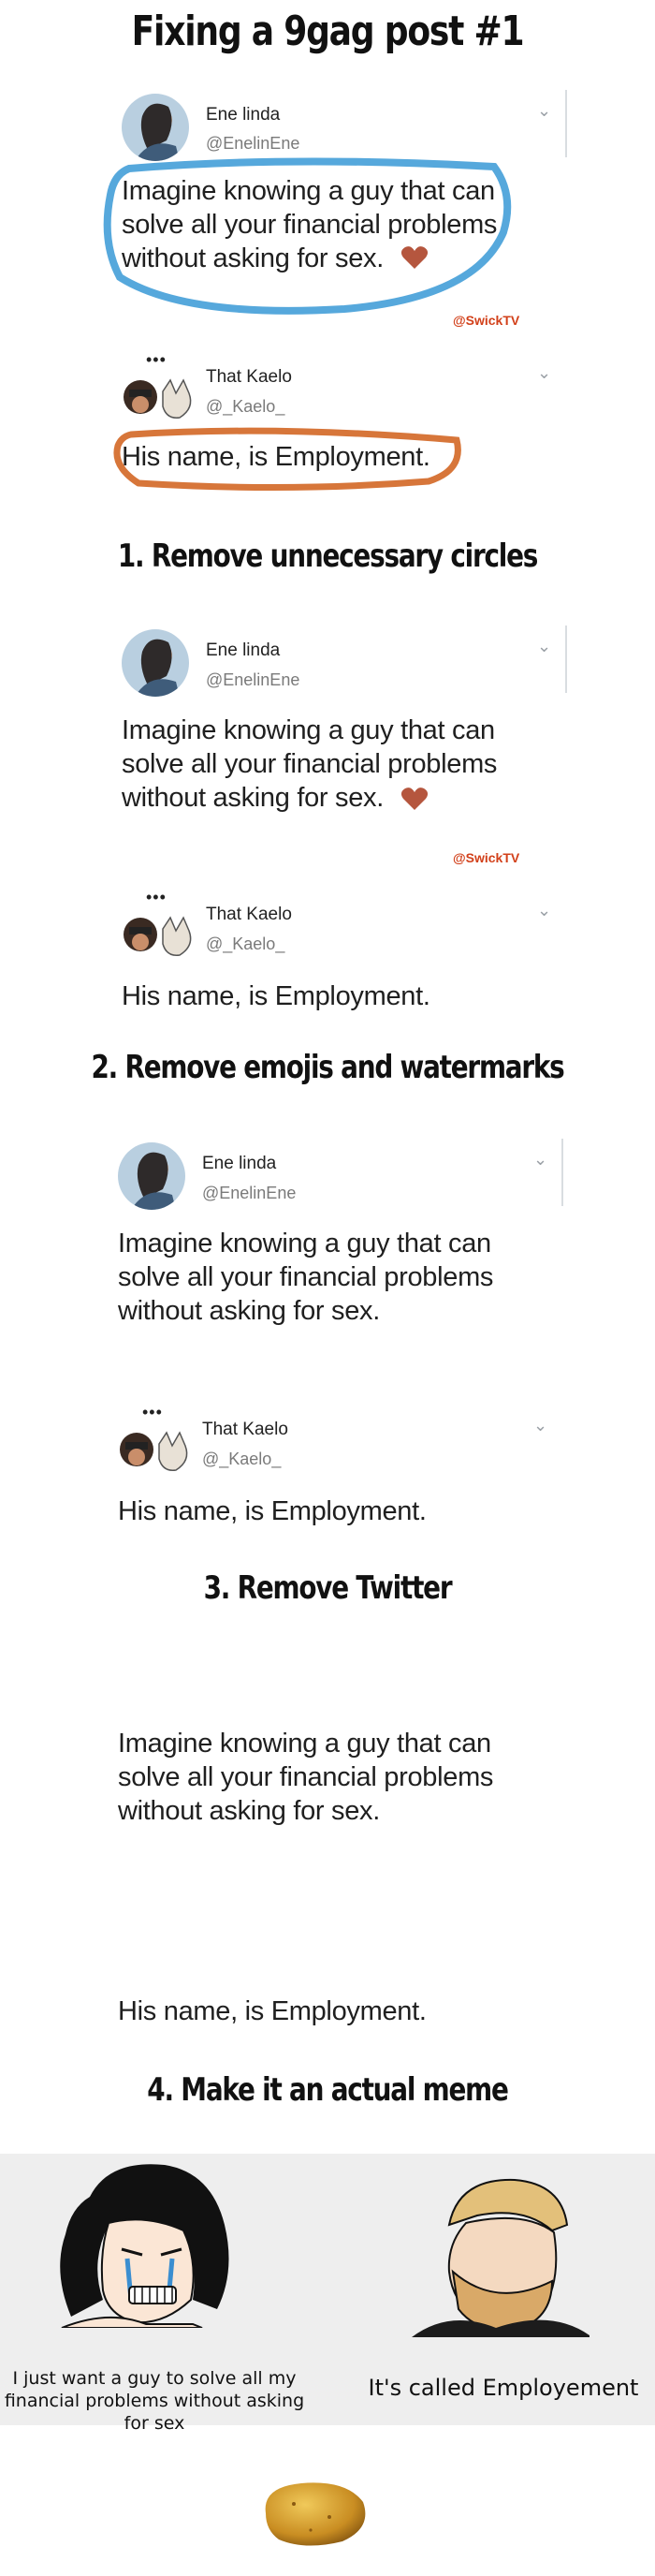 Image resolution: width=655 pixels, height=2576 pixels. I want to click on page-title: Fixing a 9gag post #1, so click(328, 31).